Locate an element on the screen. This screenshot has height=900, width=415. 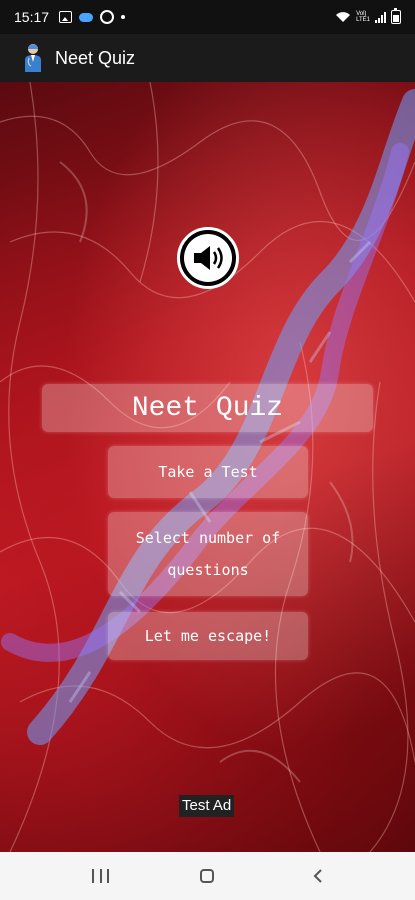
signal-icon is located at coordinates (380, 17).